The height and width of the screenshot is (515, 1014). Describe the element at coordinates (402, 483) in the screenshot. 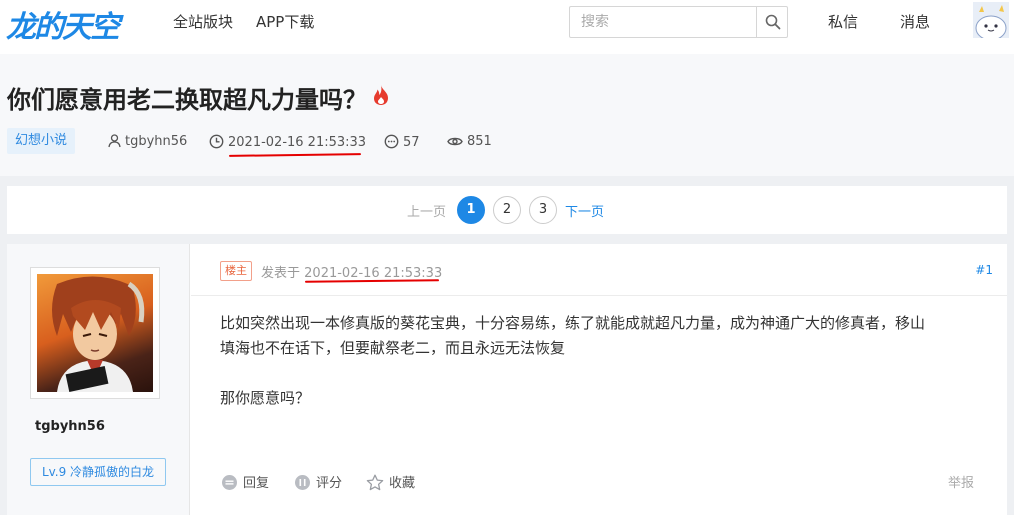

I see `favorite-label: 收藏` at that location.